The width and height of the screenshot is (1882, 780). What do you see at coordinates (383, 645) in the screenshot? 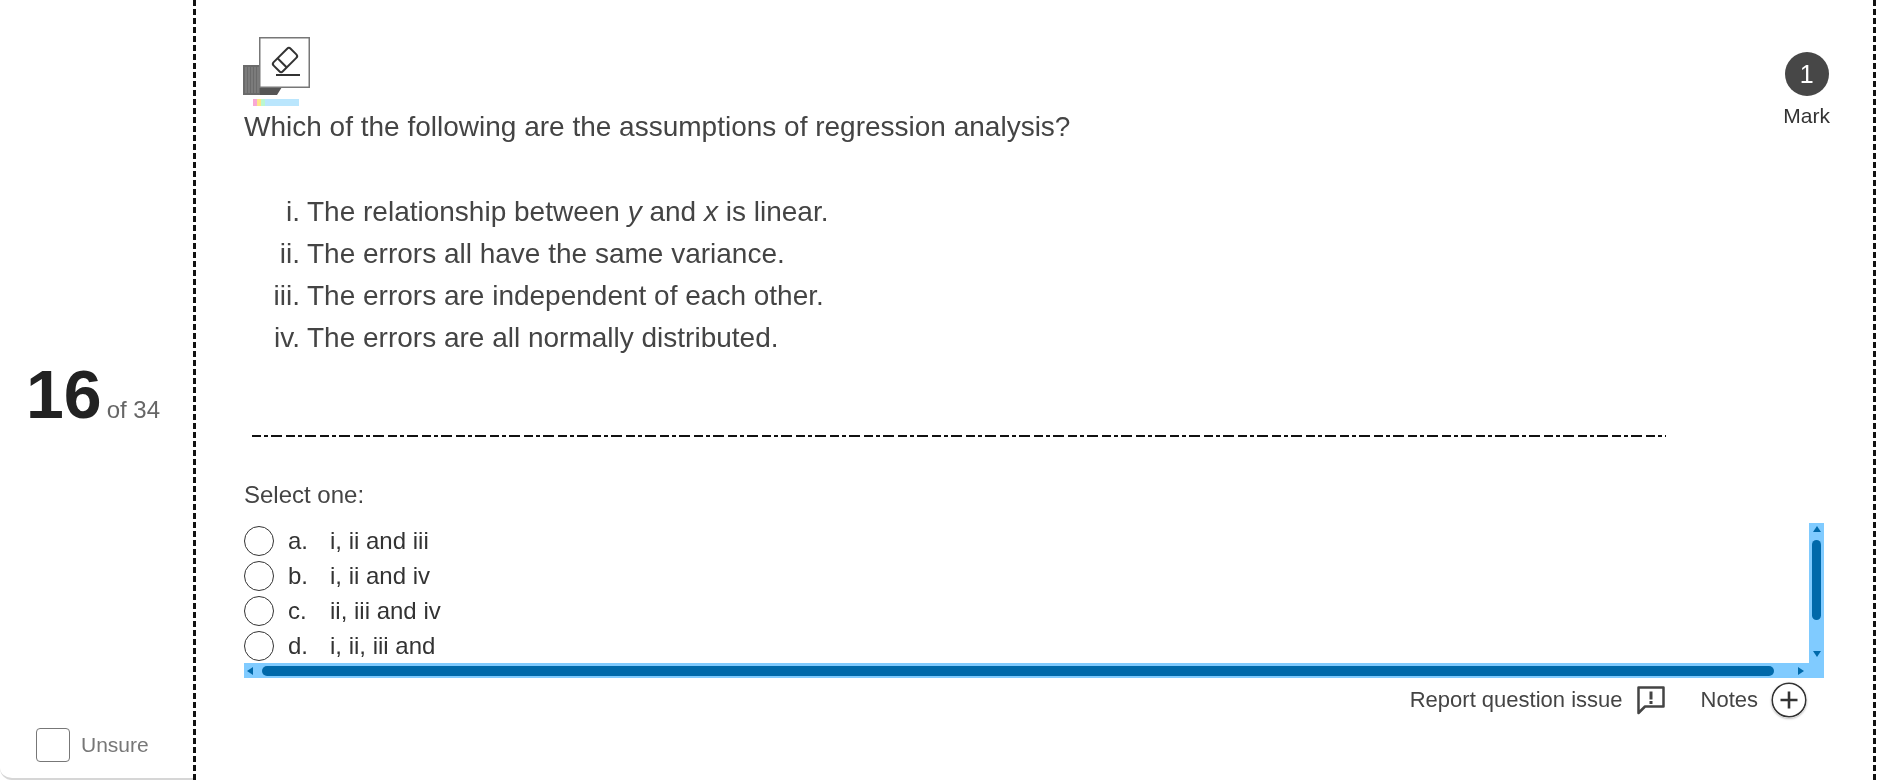
I see `option-text: i, ii, iii and` at bounding box center [383, 645].